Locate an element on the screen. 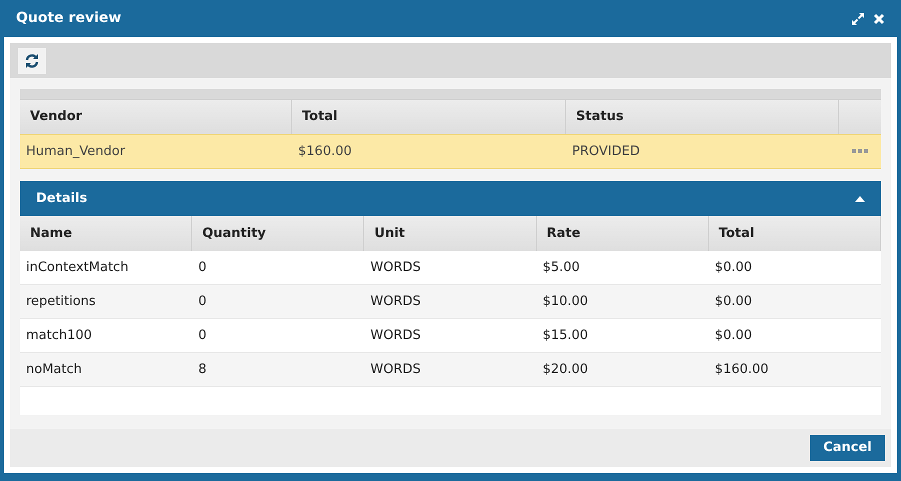 This screenshot has width=901, height=481. details-header: Details is located at coordinates (450, 198).